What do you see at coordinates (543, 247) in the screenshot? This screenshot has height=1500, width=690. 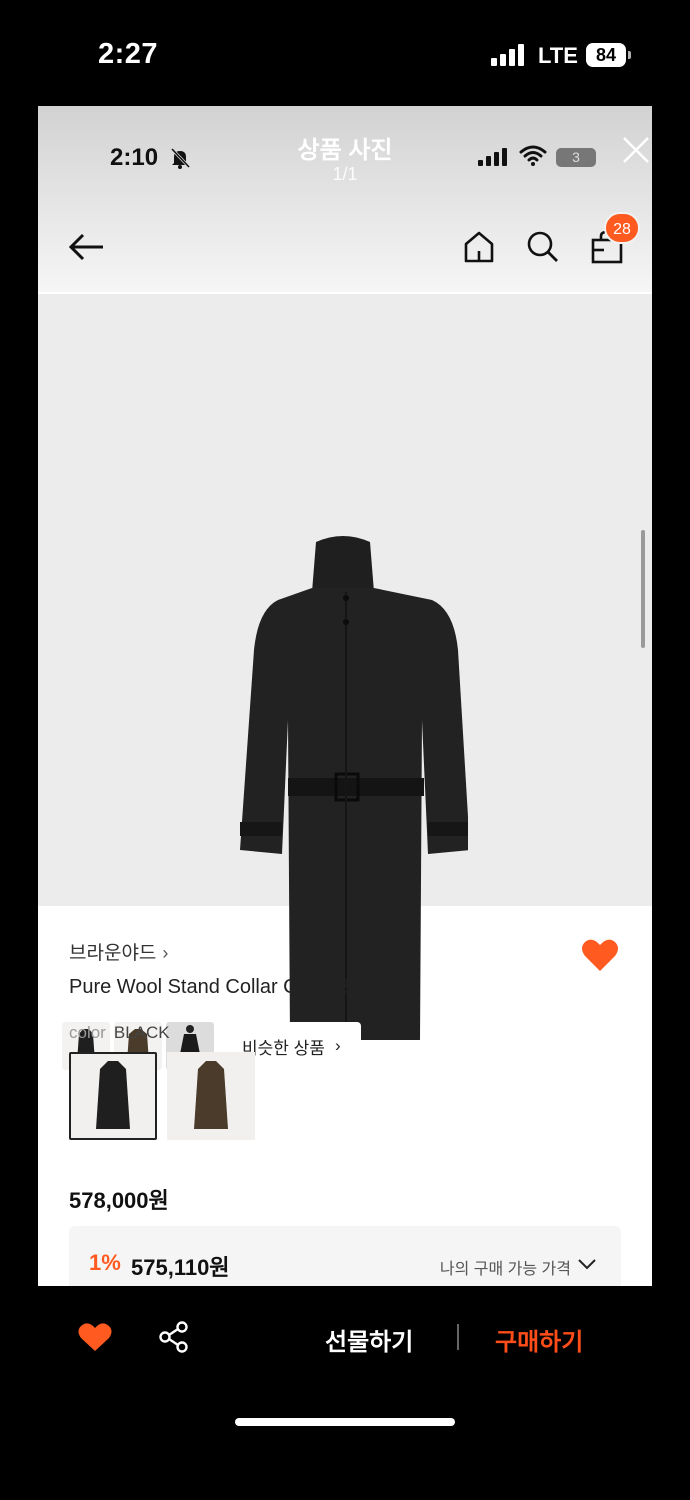 I see `search-icon` at bounding box center [543, 247].